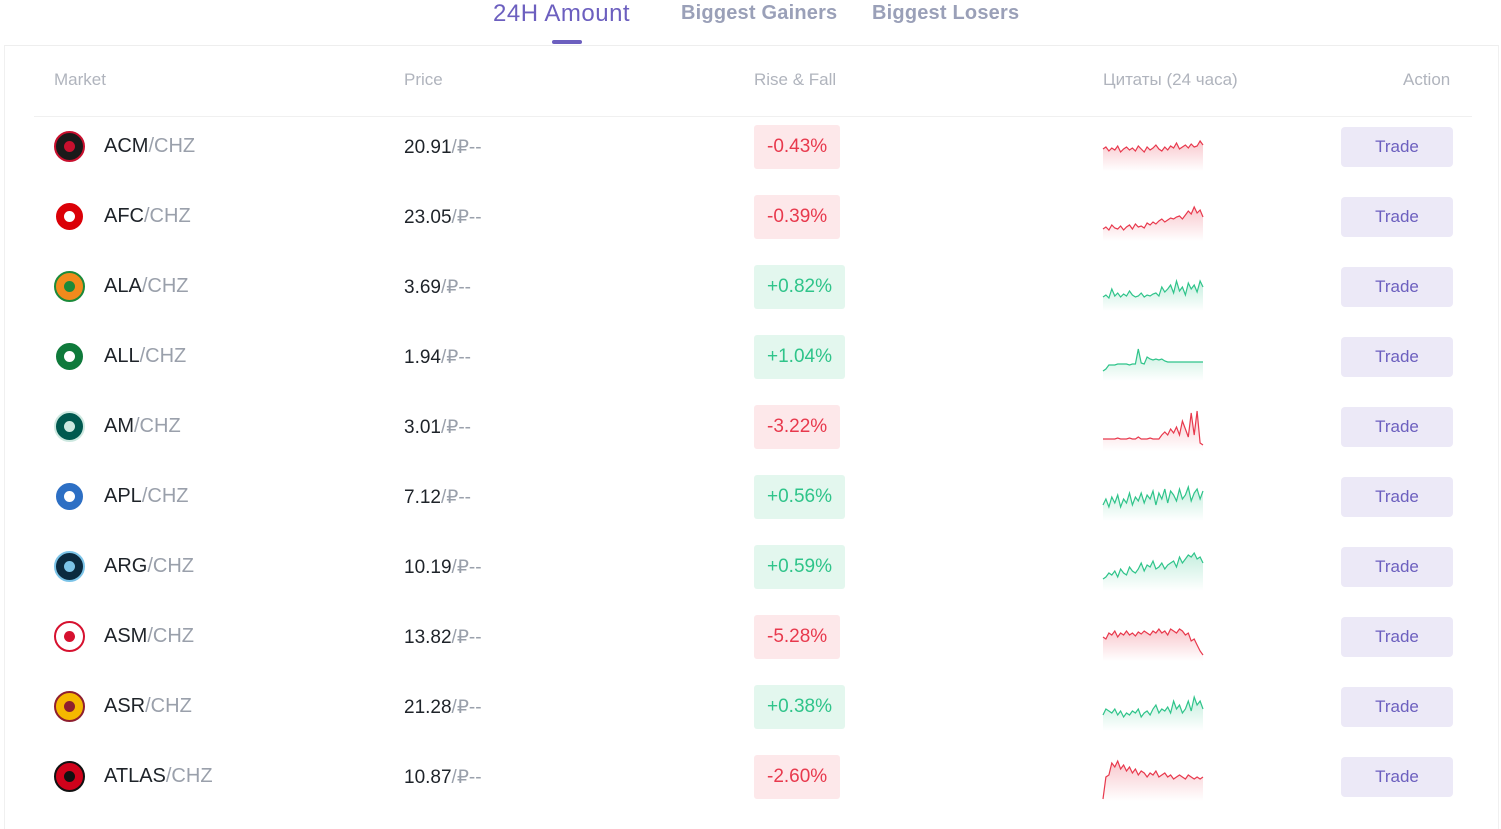 This screenshot has height=829, width=1501. I want to click on market-pair: ASR/CHZ, so click(148, 706).